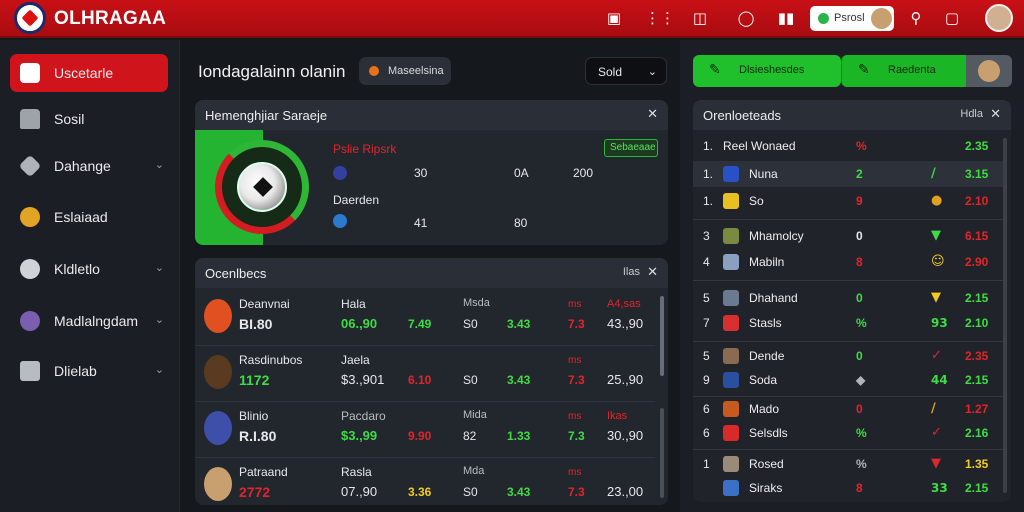 The width and height of the screenshot is (1024, 512). What do you see at coordinates (405, 71) in the screenshot?
I see `live-filter-button: Maseelsina` at bounding box center [405, 71].